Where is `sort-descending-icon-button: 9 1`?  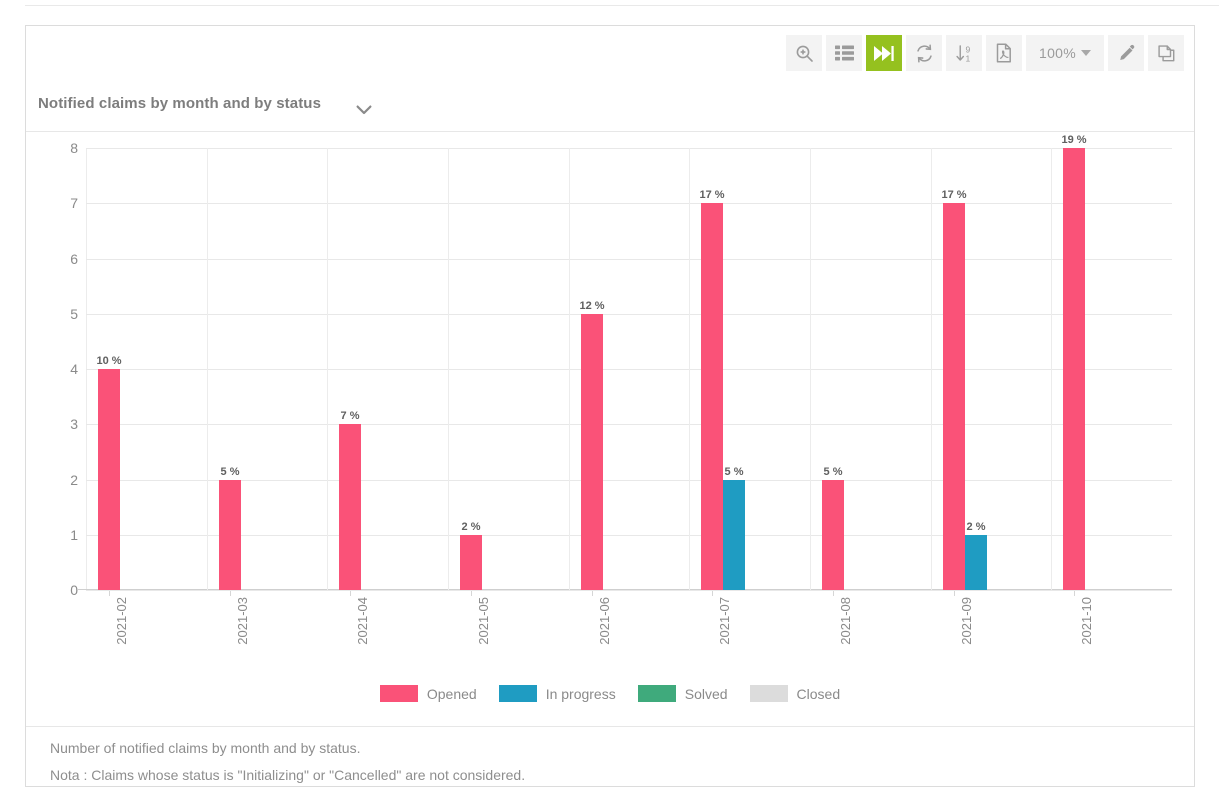 sort-descending-icon-button: 9 1 is located at coordinates (964, 53).